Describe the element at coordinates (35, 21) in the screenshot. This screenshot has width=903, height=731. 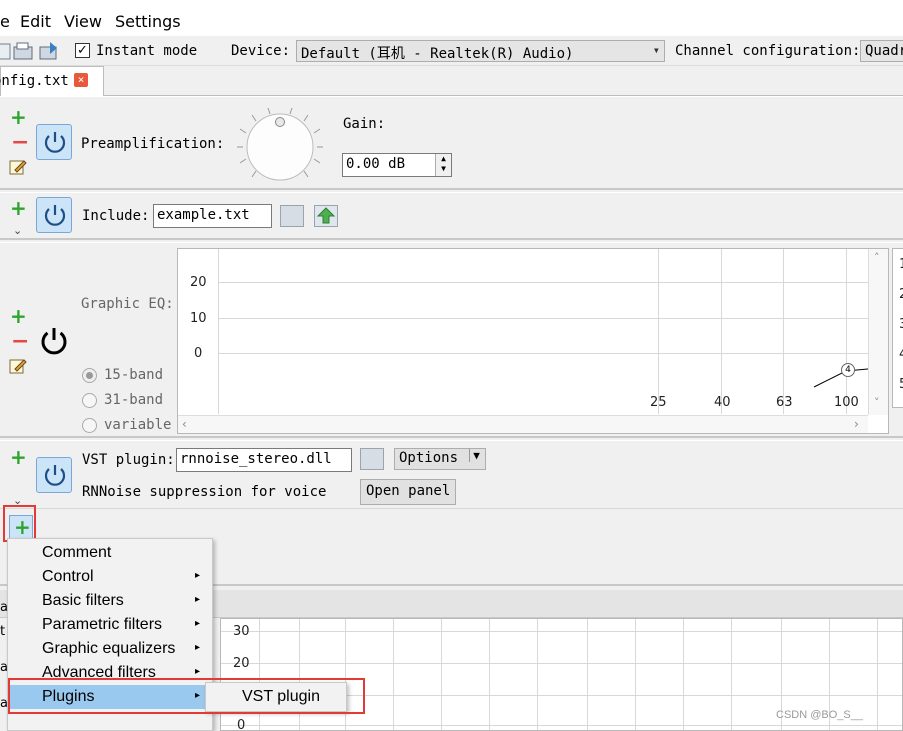
I see `menu-edit: Edit` at that location.